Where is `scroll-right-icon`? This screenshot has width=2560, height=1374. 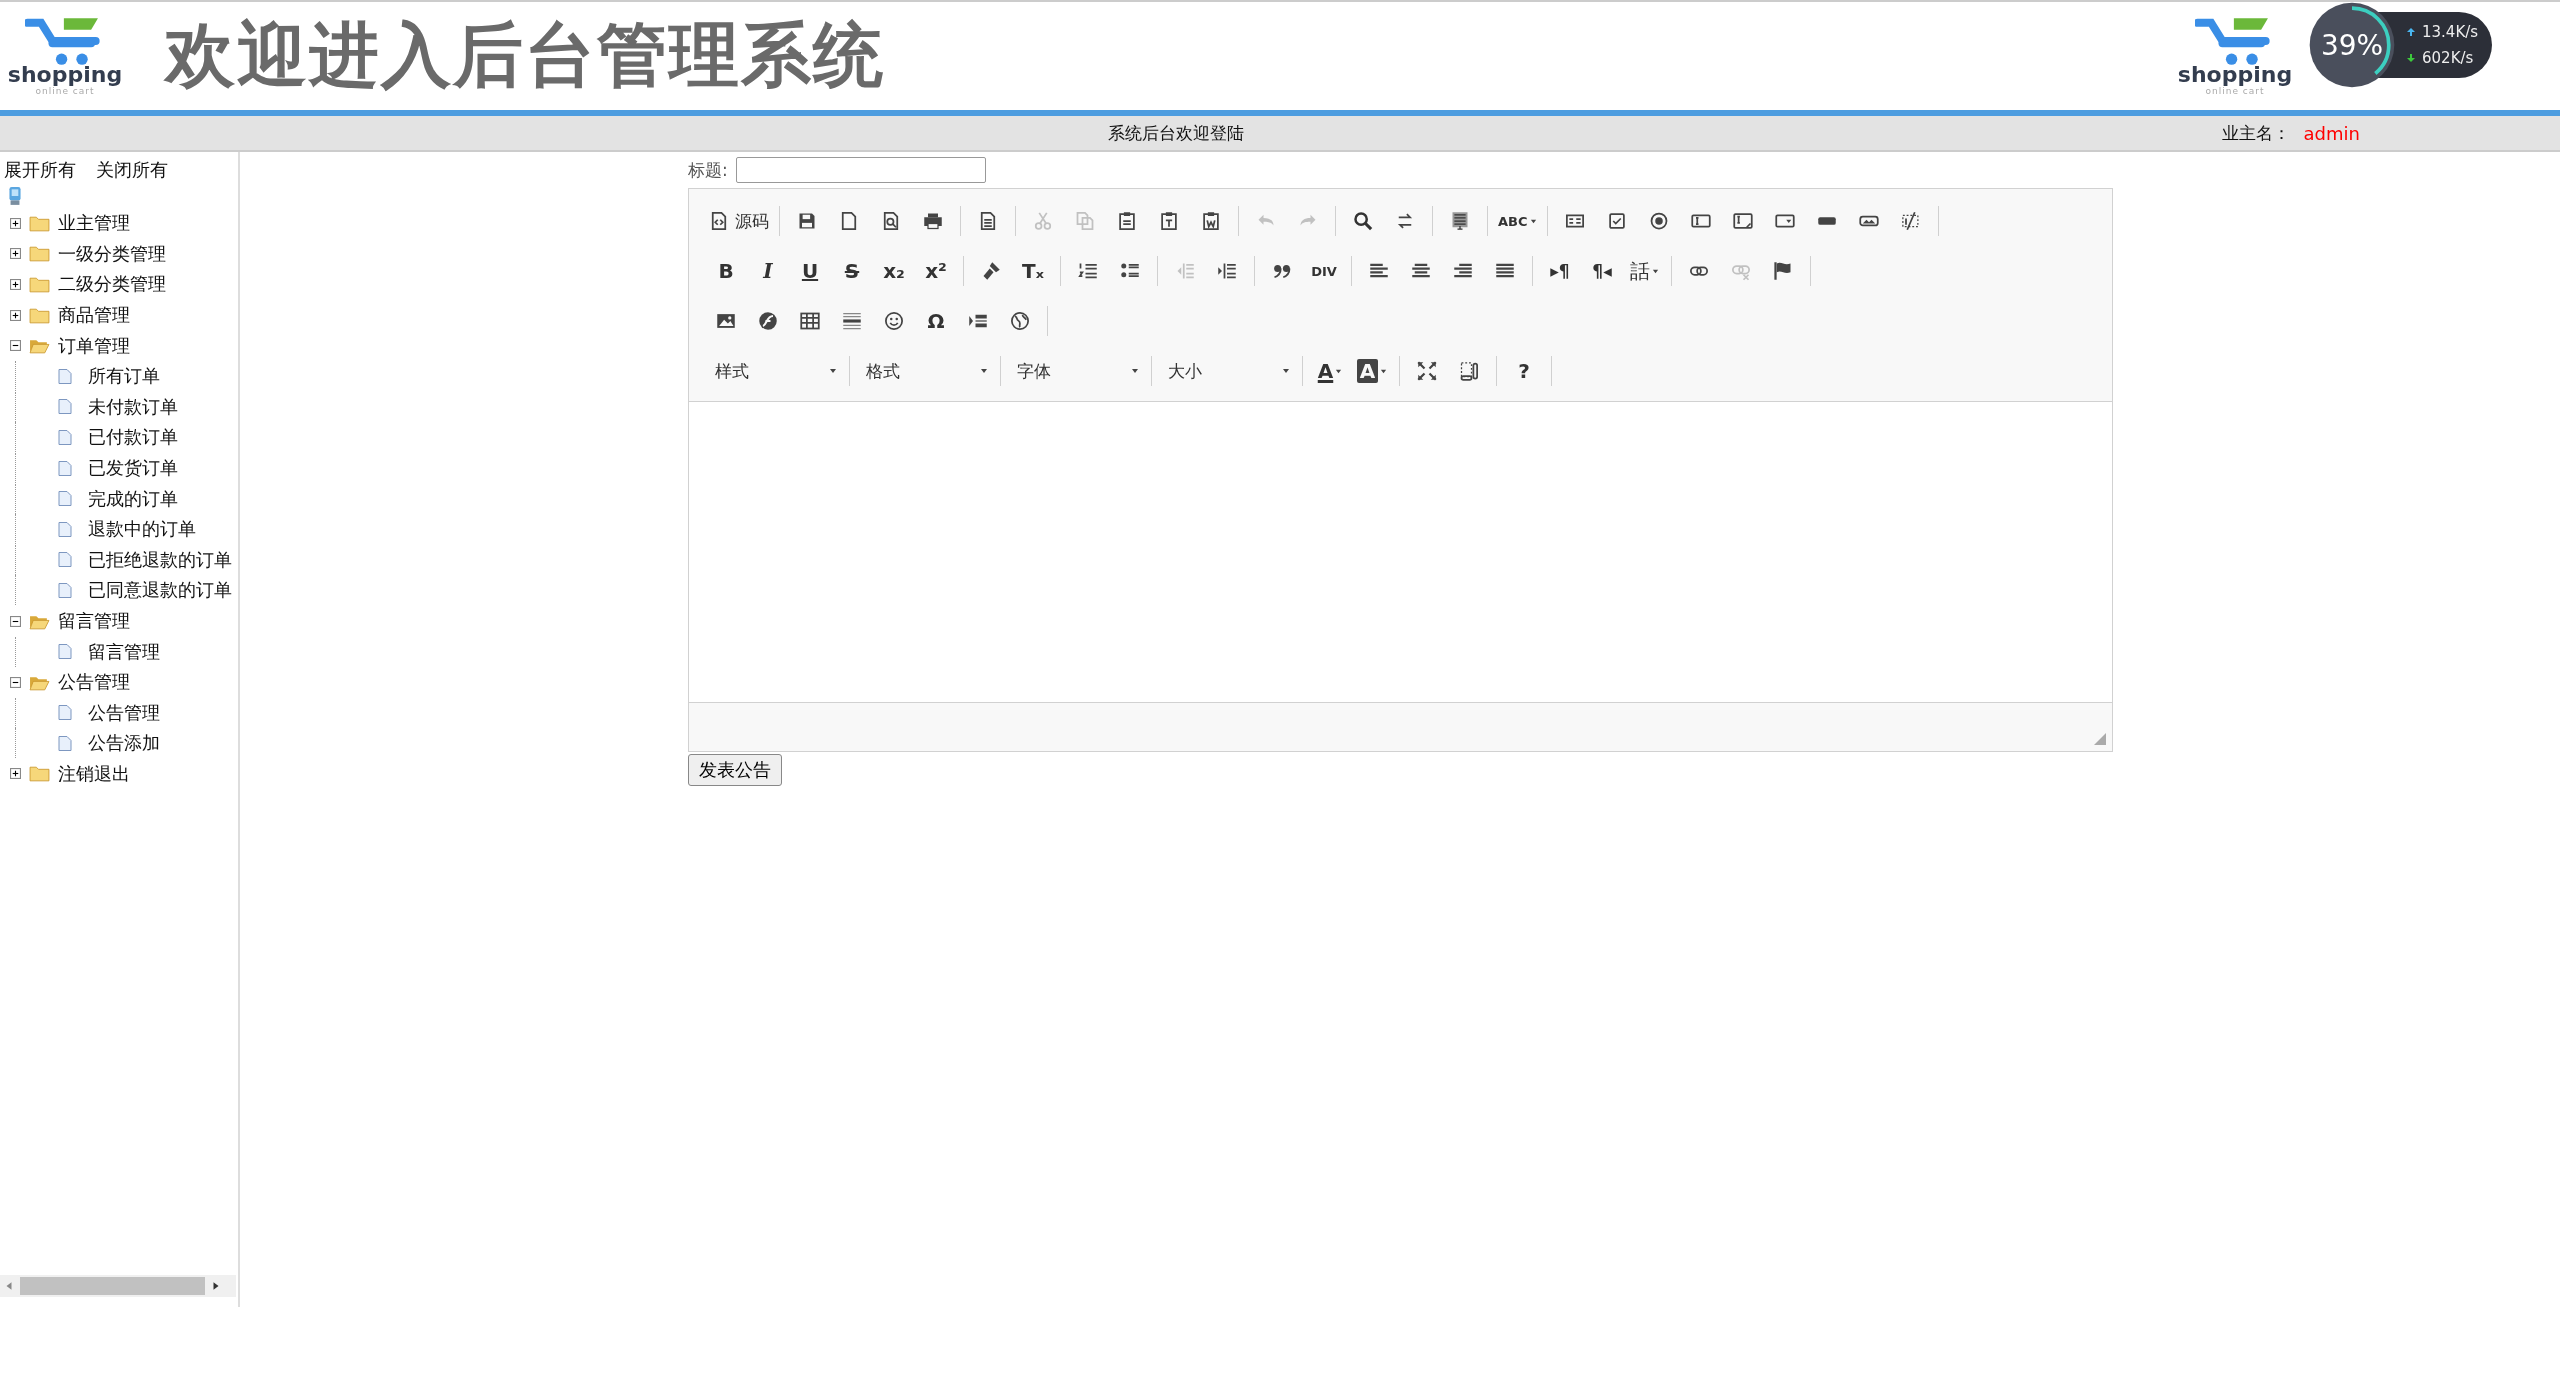
scroll-right-icon is located at coordinates (216, 1286).